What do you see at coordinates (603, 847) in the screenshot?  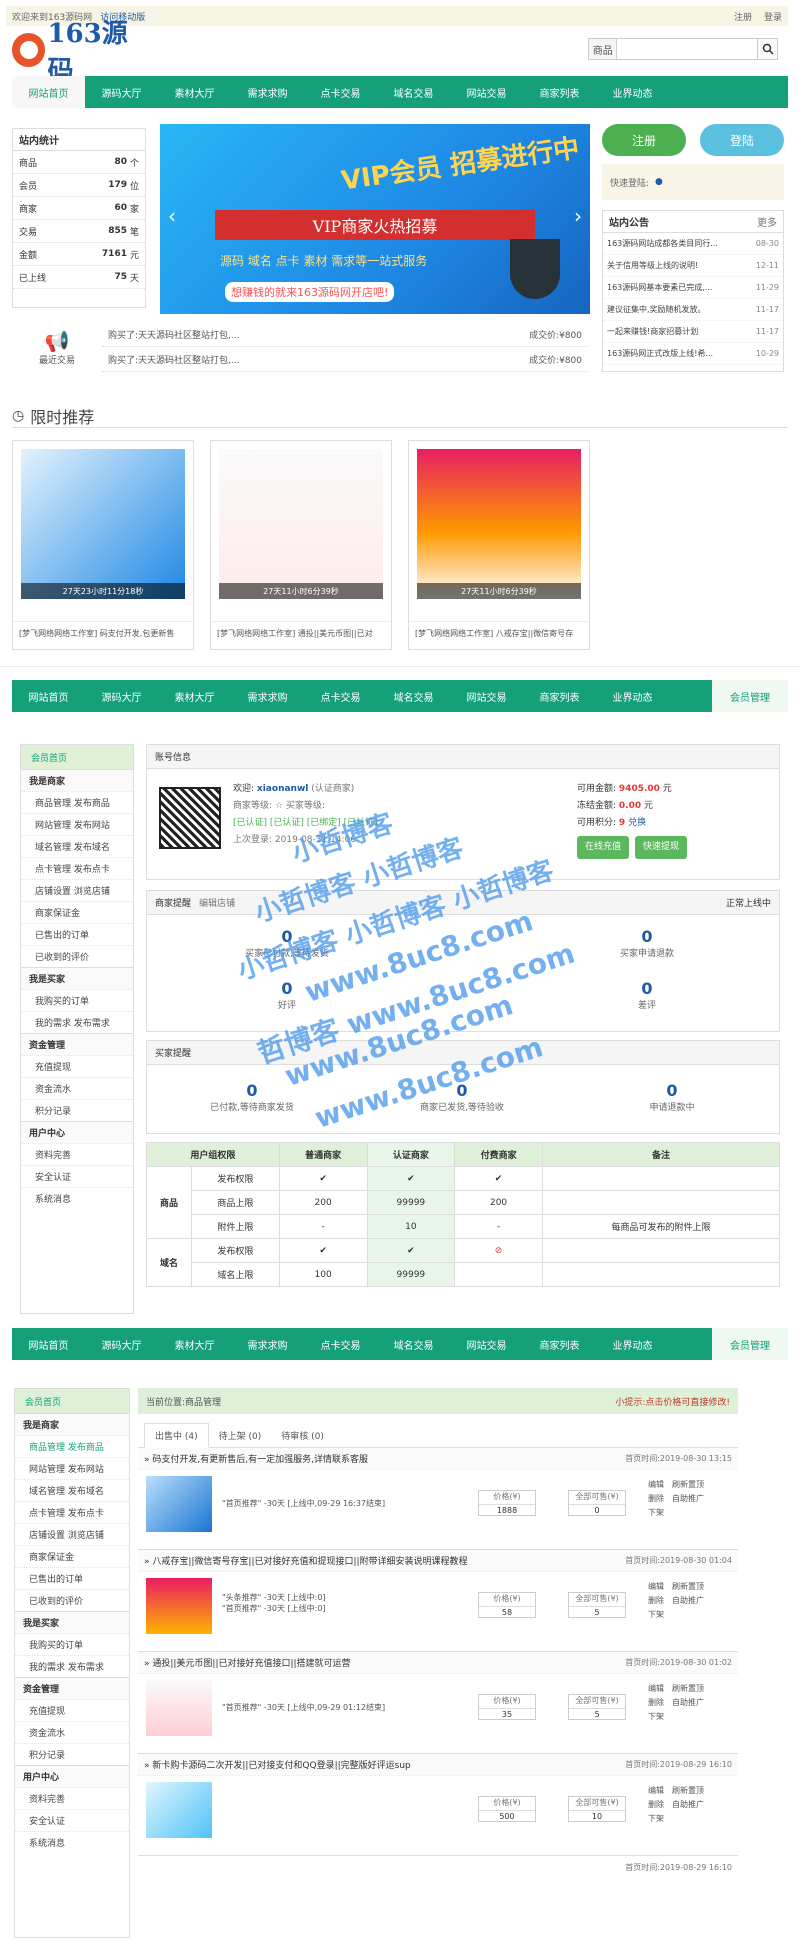 I see `recharge-button: 在线充值` at bounding box center [603, 847].